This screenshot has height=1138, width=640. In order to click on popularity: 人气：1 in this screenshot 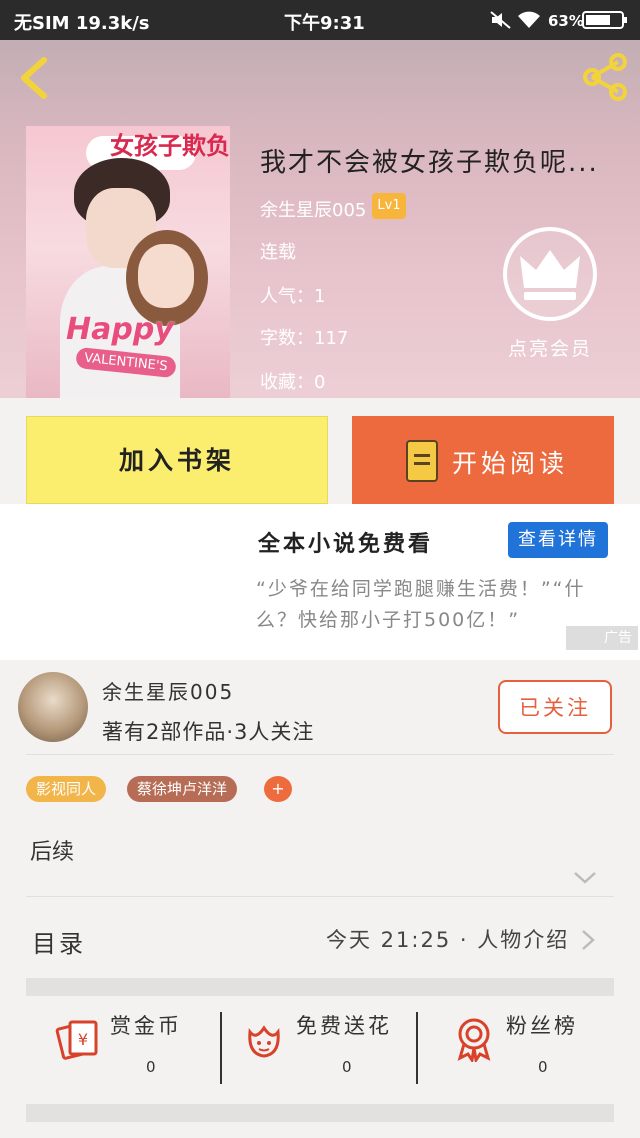, I will do `click(293, 296)`.